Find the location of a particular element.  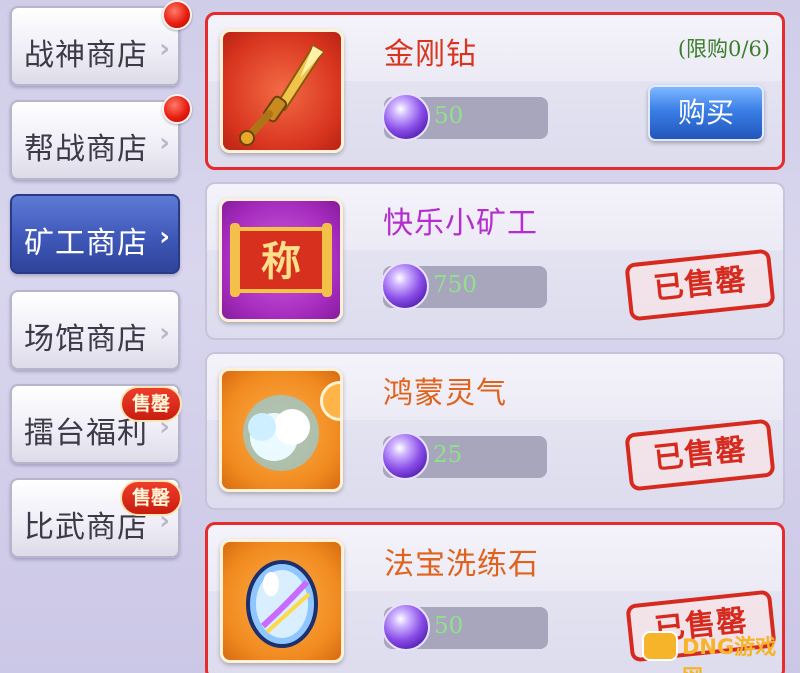

purchase-limit: (限购0/6) is located at coordinates (723, 49).